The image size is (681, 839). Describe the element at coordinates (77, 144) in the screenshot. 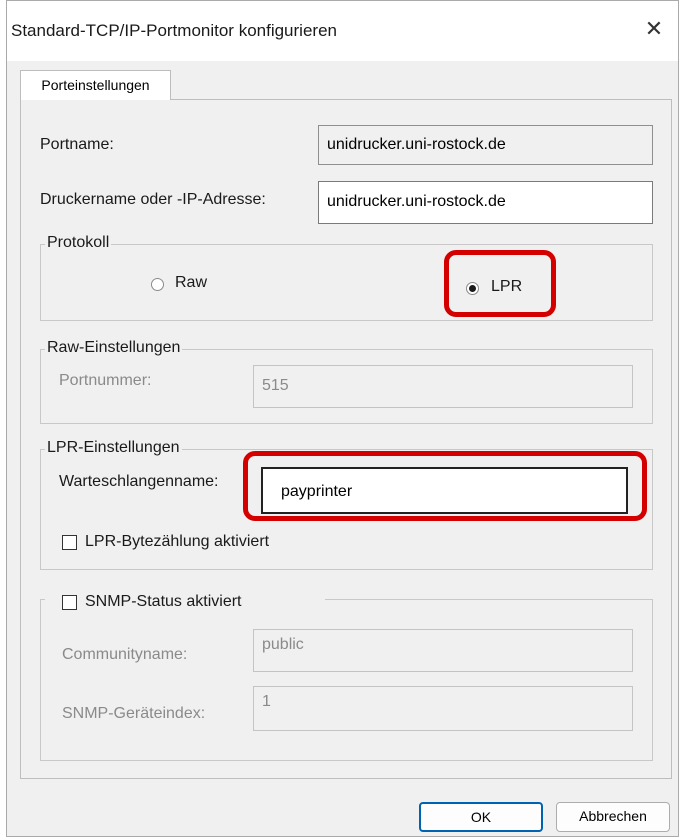

I see `portname-label: Portname:` at that location.